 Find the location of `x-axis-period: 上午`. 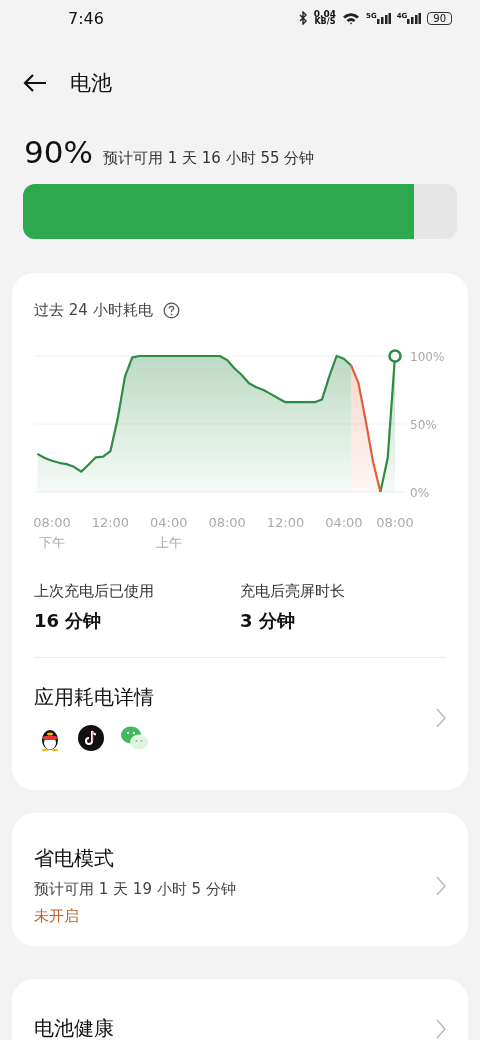

x-axis-period: 上午 is located at coordinates (168, 542).